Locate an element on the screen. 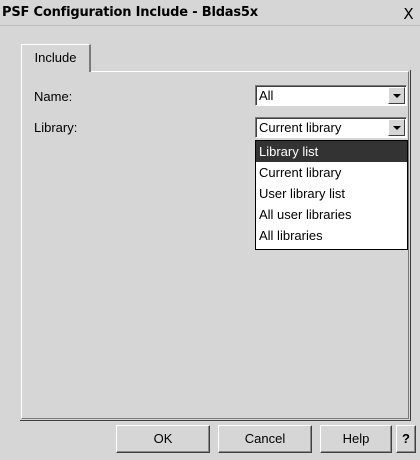  name-dropdown-button is located at coordinates (396, 95).